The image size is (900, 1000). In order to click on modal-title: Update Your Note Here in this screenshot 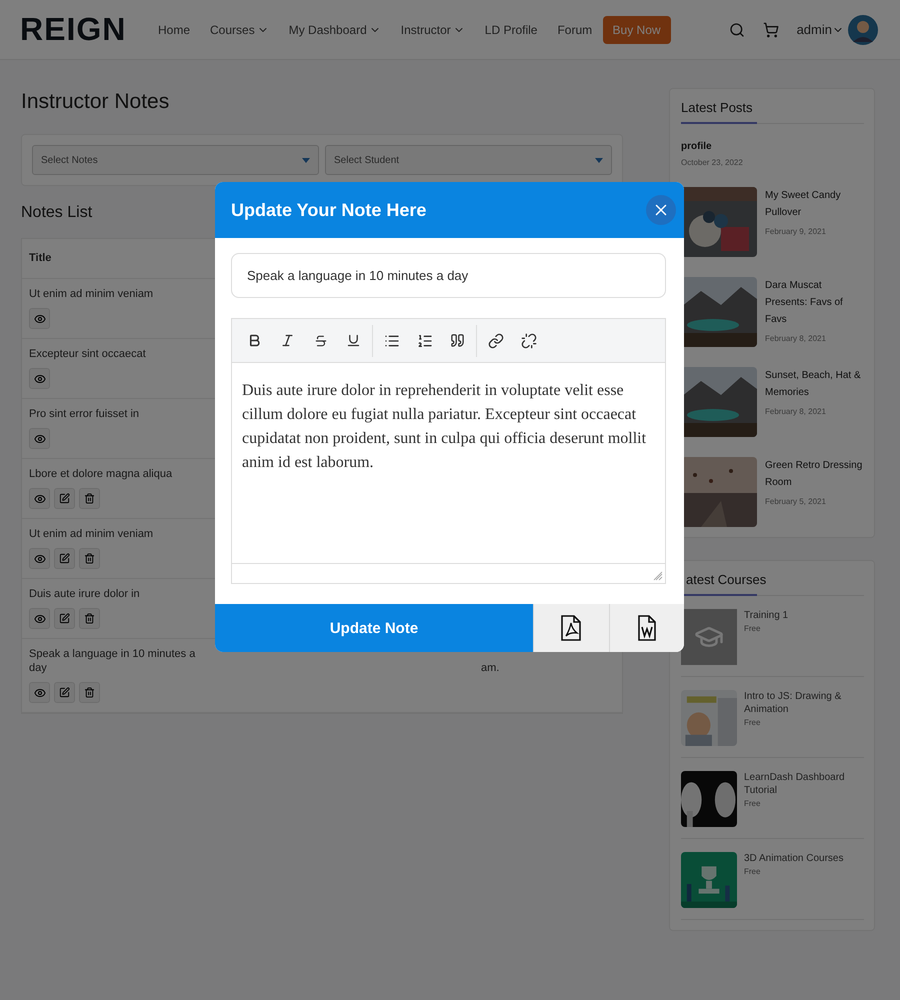, I will do `click(328, 210)`.